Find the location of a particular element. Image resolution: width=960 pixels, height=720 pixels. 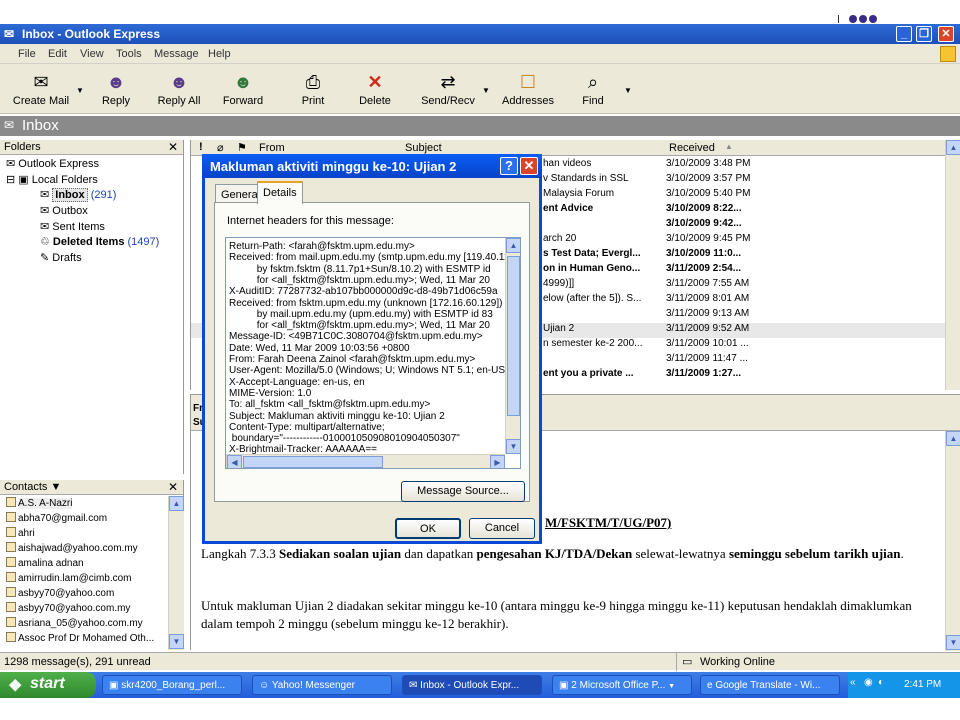

contact-item: amirrudin.lam@cimb.com is located at coordinates (69, 578).